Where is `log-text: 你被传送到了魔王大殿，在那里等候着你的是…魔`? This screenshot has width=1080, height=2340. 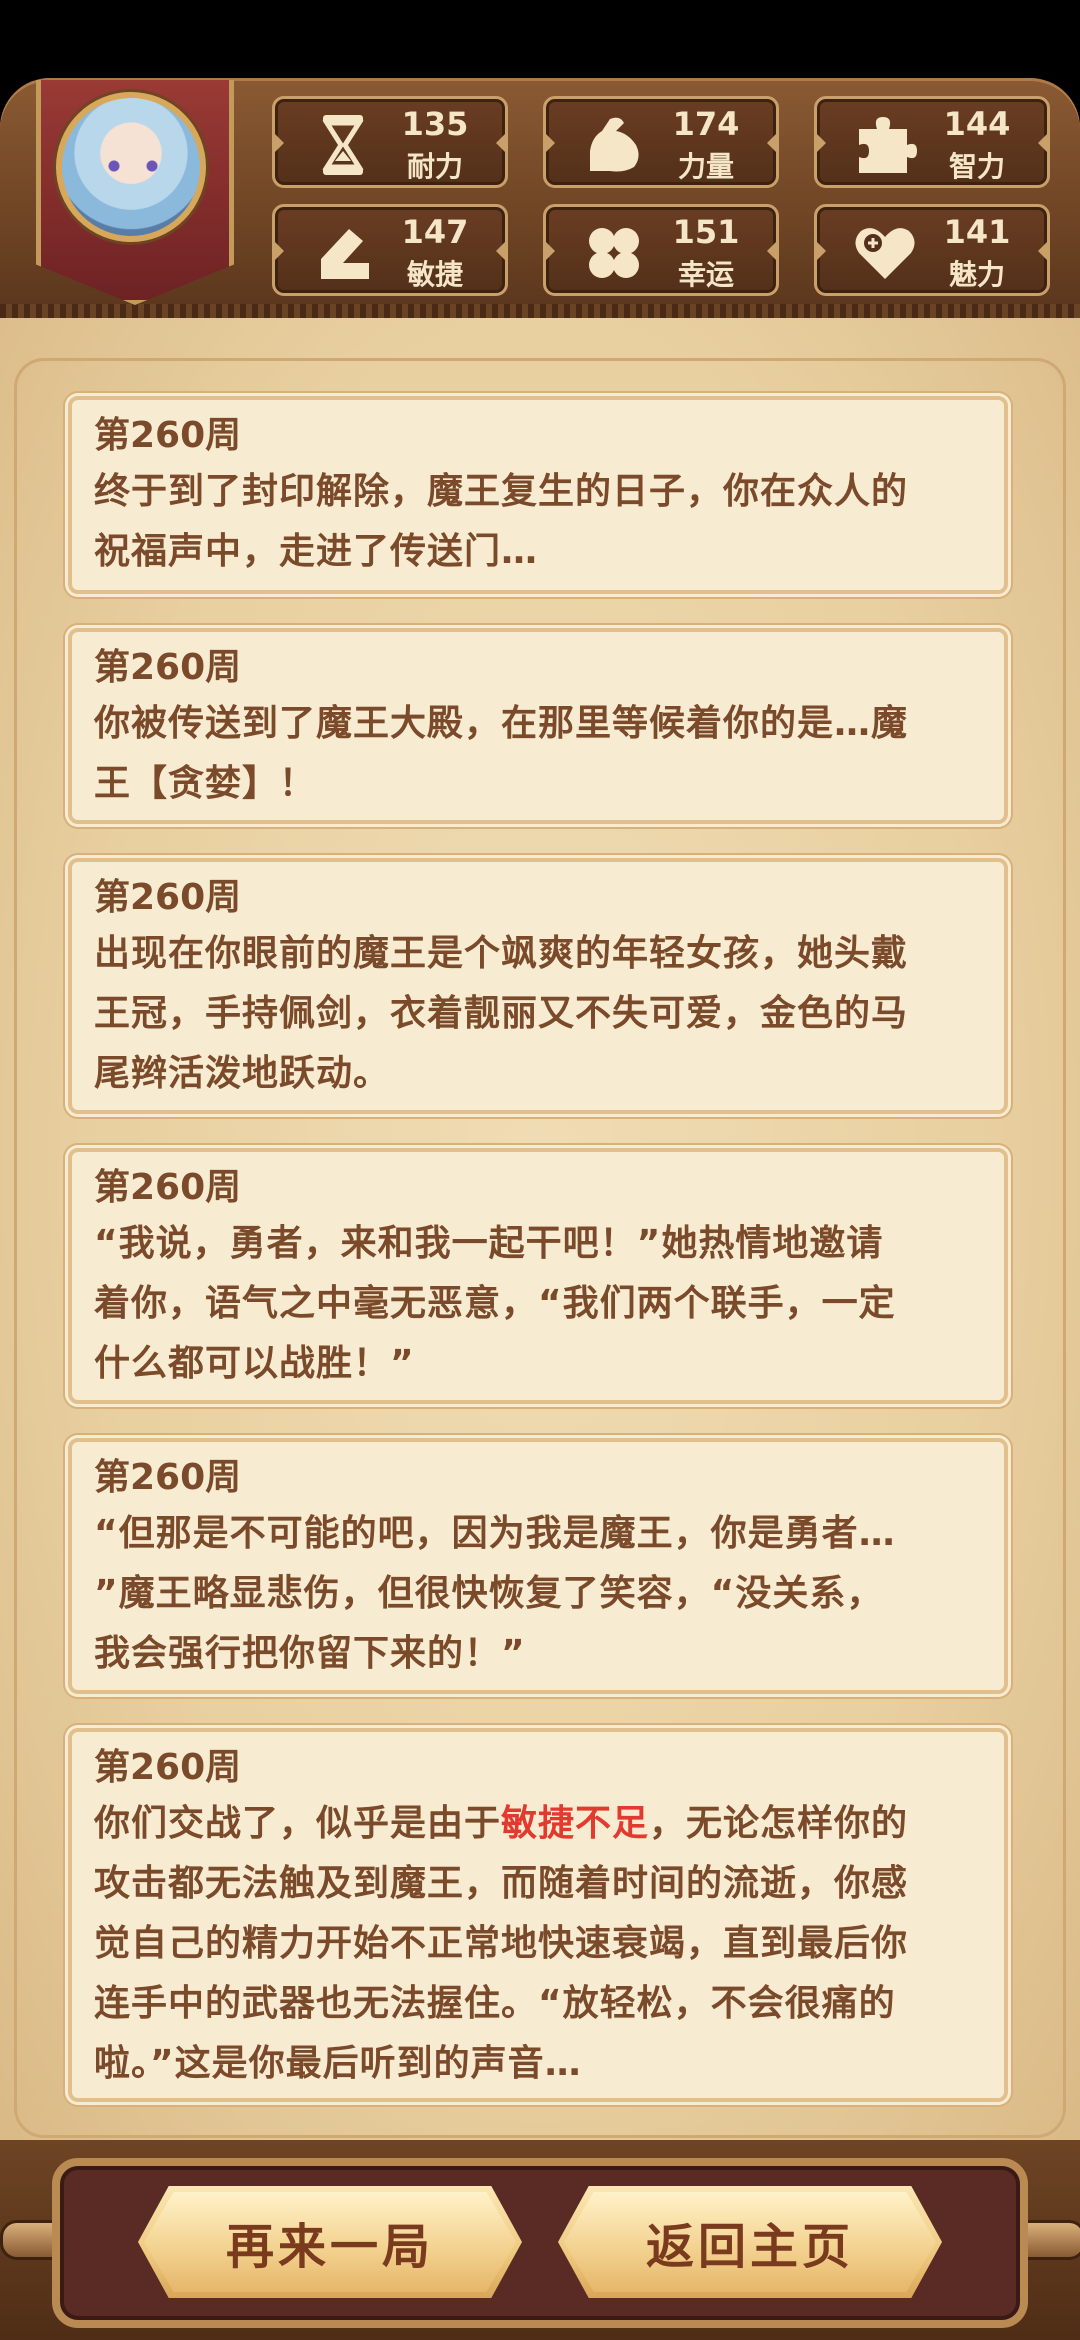 log-text: 你被传送到了魔王大殿，在那里等候着你的是…魔 is located at coordinates (501, 723).